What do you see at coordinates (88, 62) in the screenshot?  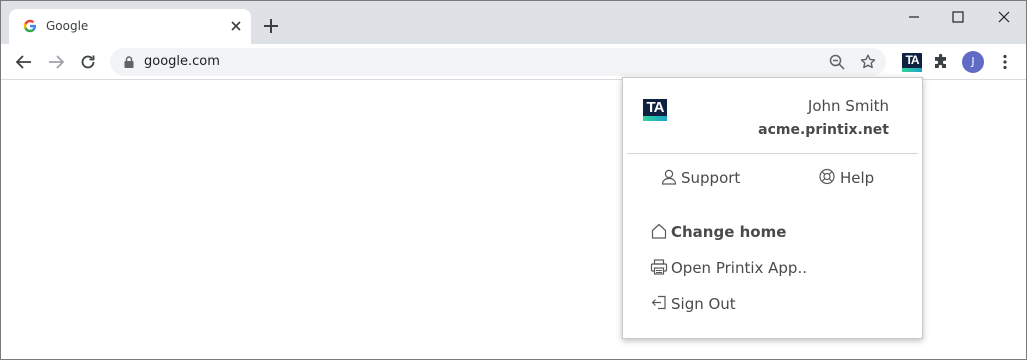 I see `reload-icon` at bounding box center [88, 62].